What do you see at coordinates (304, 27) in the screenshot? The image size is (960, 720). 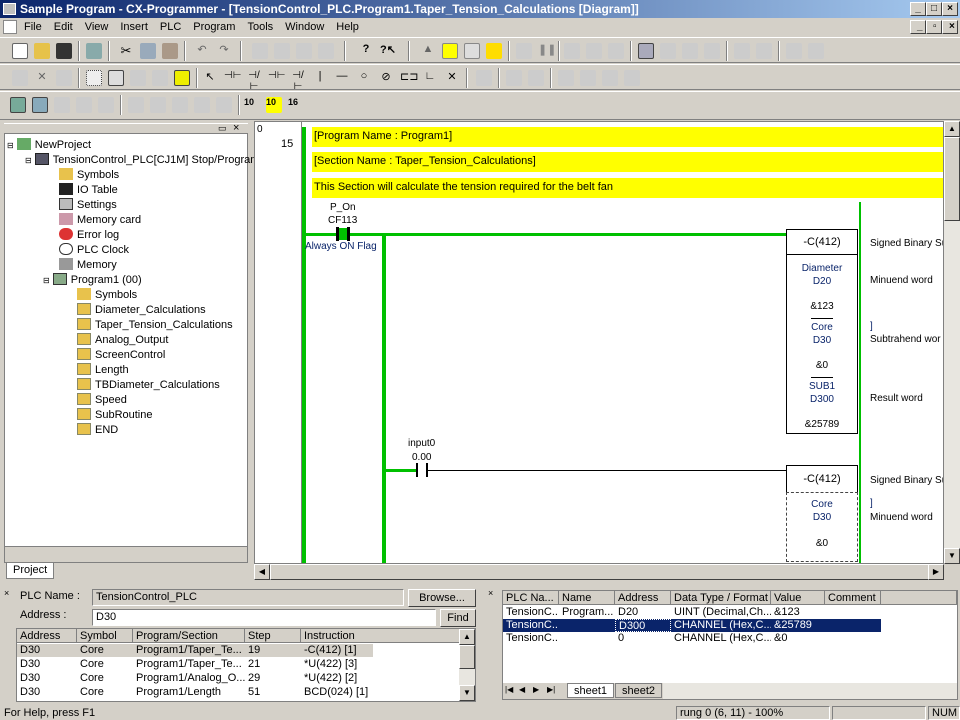 I see `menu-window: Window` at bounding box center [304, 27].